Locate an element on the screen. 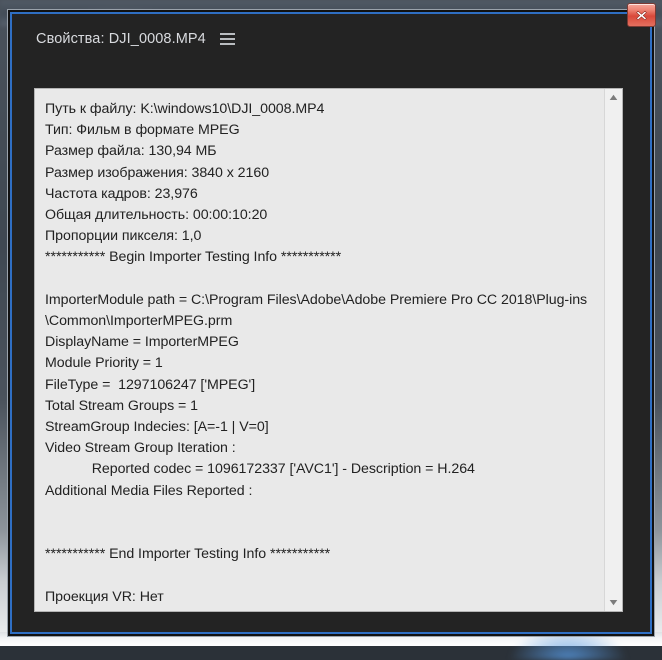 The height and width of the screenshot is (660, 662). scroll-down-arrow-icon is located at coordinates (613, 602).